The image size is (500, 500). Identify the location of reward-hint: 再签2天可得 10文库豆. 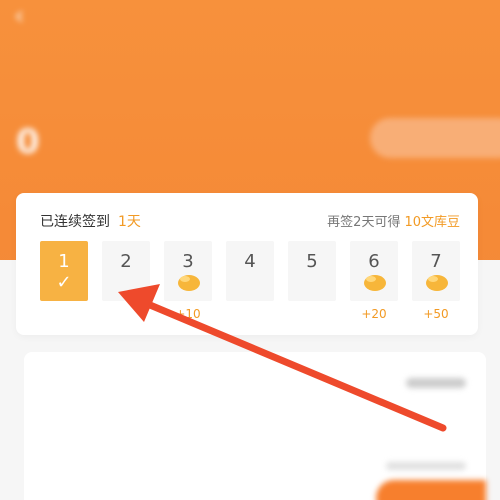
(393, 220).